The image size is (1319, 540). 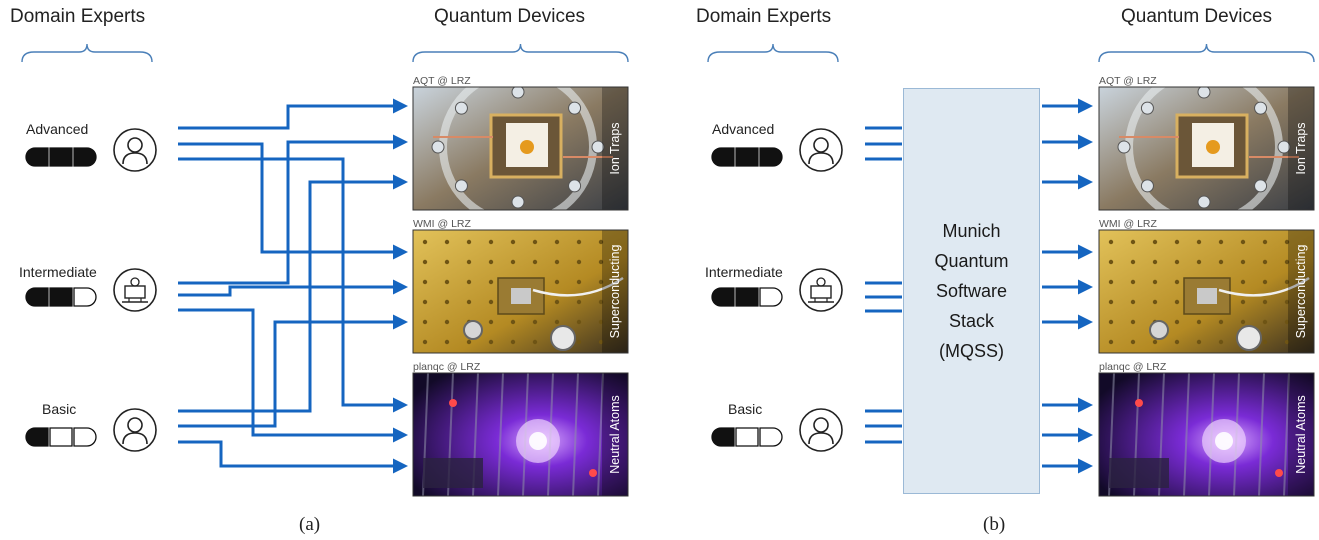 I want to click on panel-a-device-name-superconducting: Superconducting, so click(x=615, y=292).